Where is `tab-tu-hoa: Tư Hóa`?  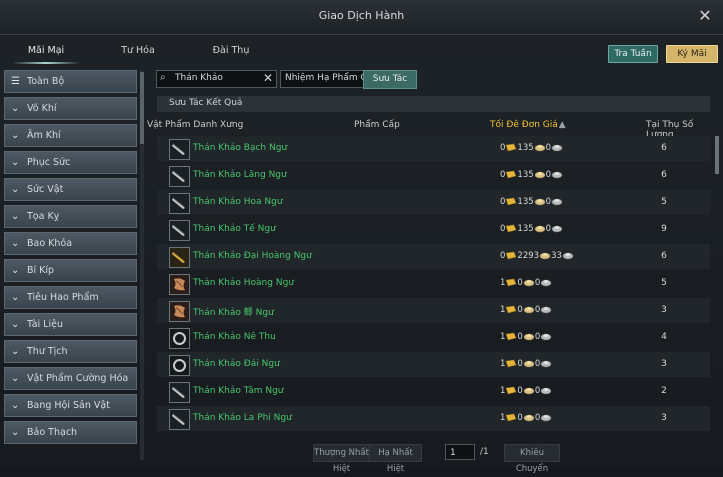
tab-tu-hoa: Tư Hóa is located at coordinates (138, 51).